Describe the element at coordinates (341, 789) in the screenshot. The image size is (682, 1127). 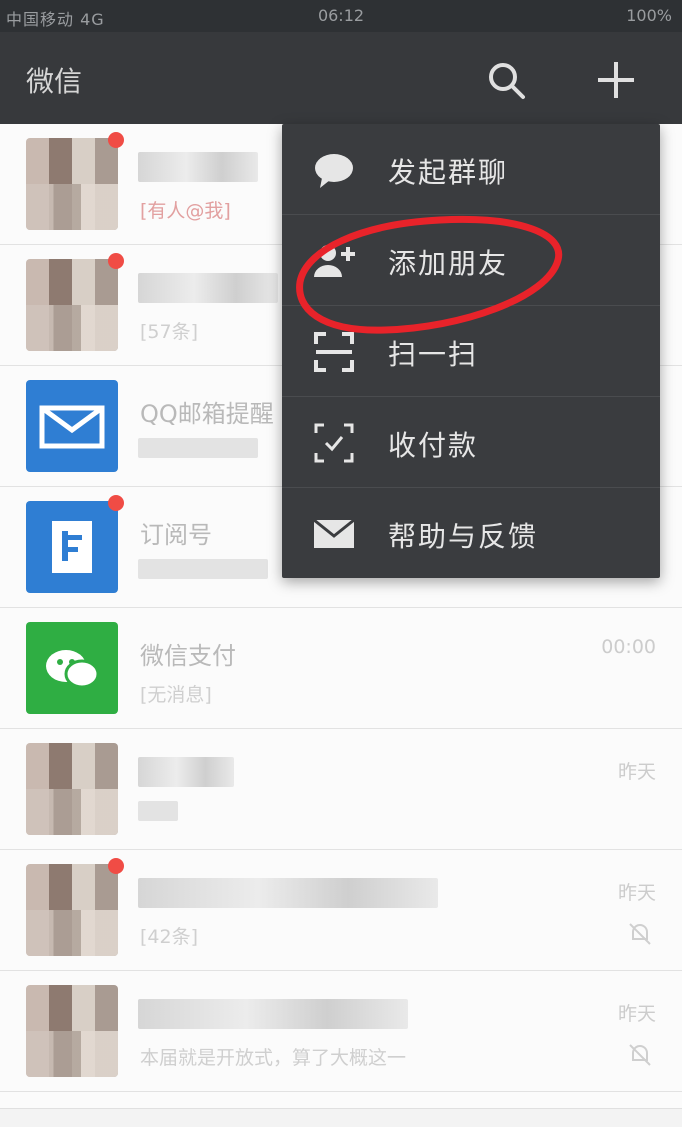
I see `chat-row: 昨天` at that location.